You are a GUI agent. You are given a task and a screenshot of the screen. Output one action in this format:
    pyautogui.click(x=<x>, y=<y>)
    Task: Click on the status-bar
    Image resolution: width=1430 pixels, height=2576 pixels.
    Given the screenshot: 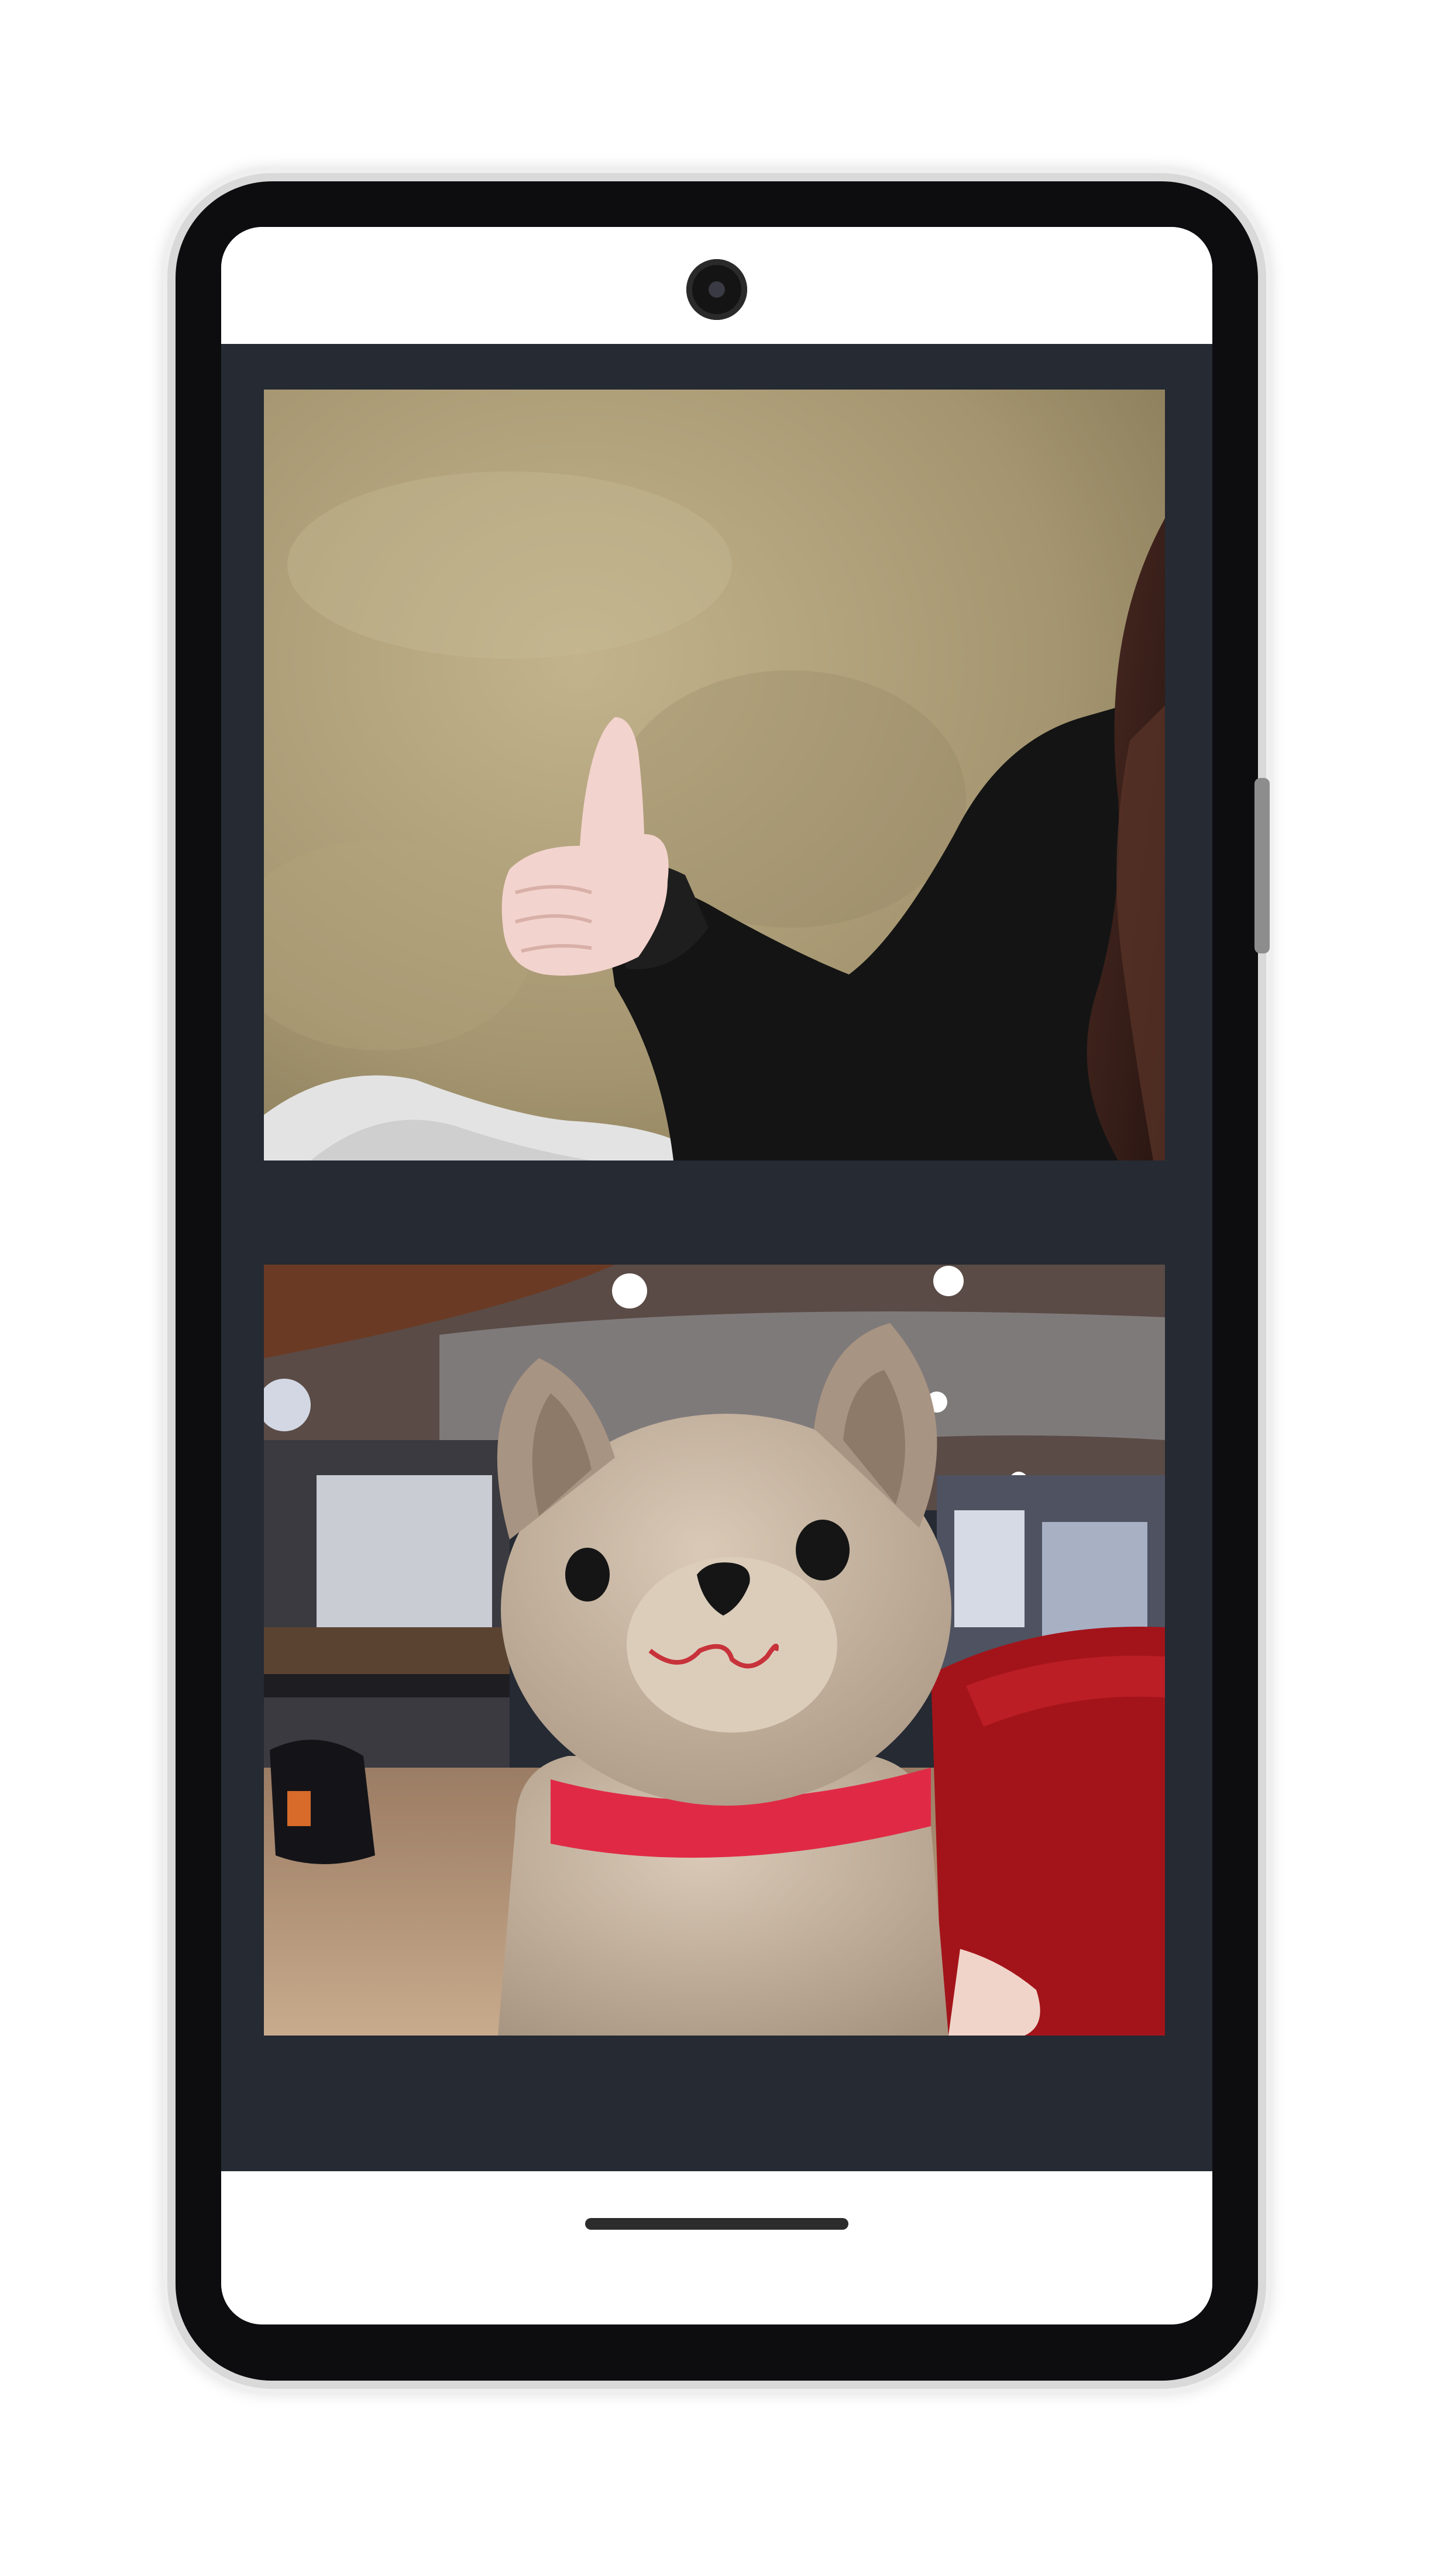 What is the action you would take?
    pyautogui.click(x=716, y=285)
    